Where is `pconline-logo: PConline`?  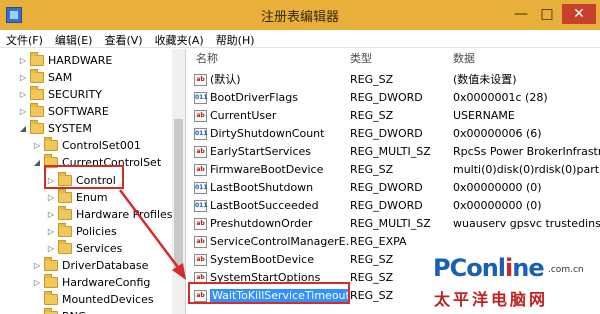
pconline-logo: PConline is located at coordinates (489, 268).